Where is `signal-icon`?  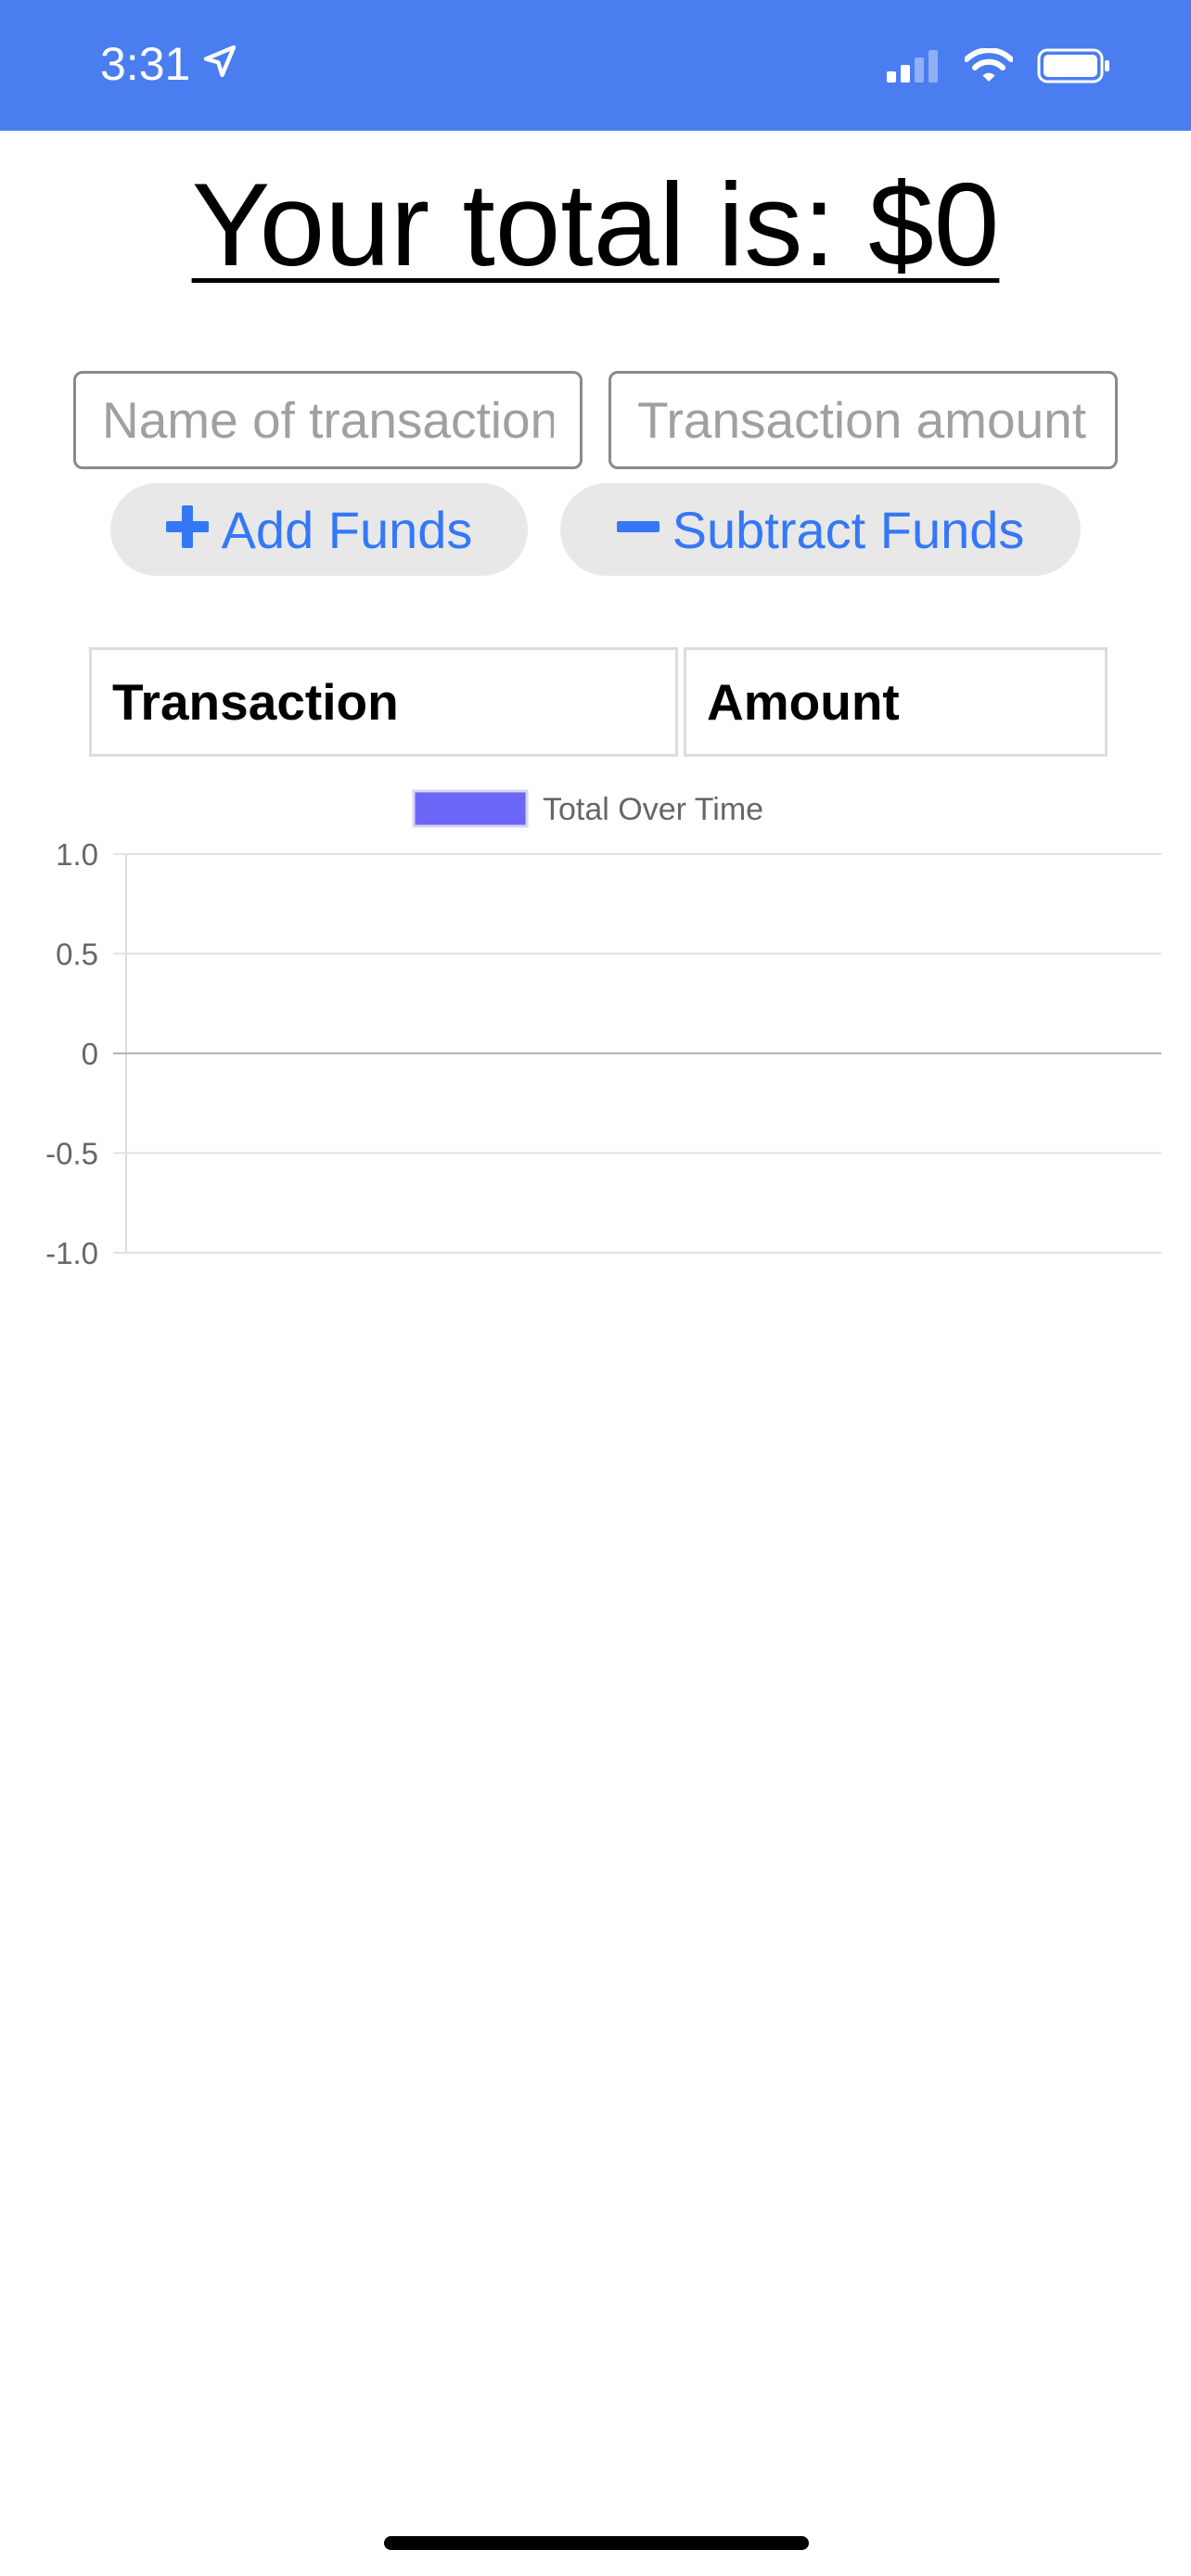 signal-icon is located at coordinates (913, 68).